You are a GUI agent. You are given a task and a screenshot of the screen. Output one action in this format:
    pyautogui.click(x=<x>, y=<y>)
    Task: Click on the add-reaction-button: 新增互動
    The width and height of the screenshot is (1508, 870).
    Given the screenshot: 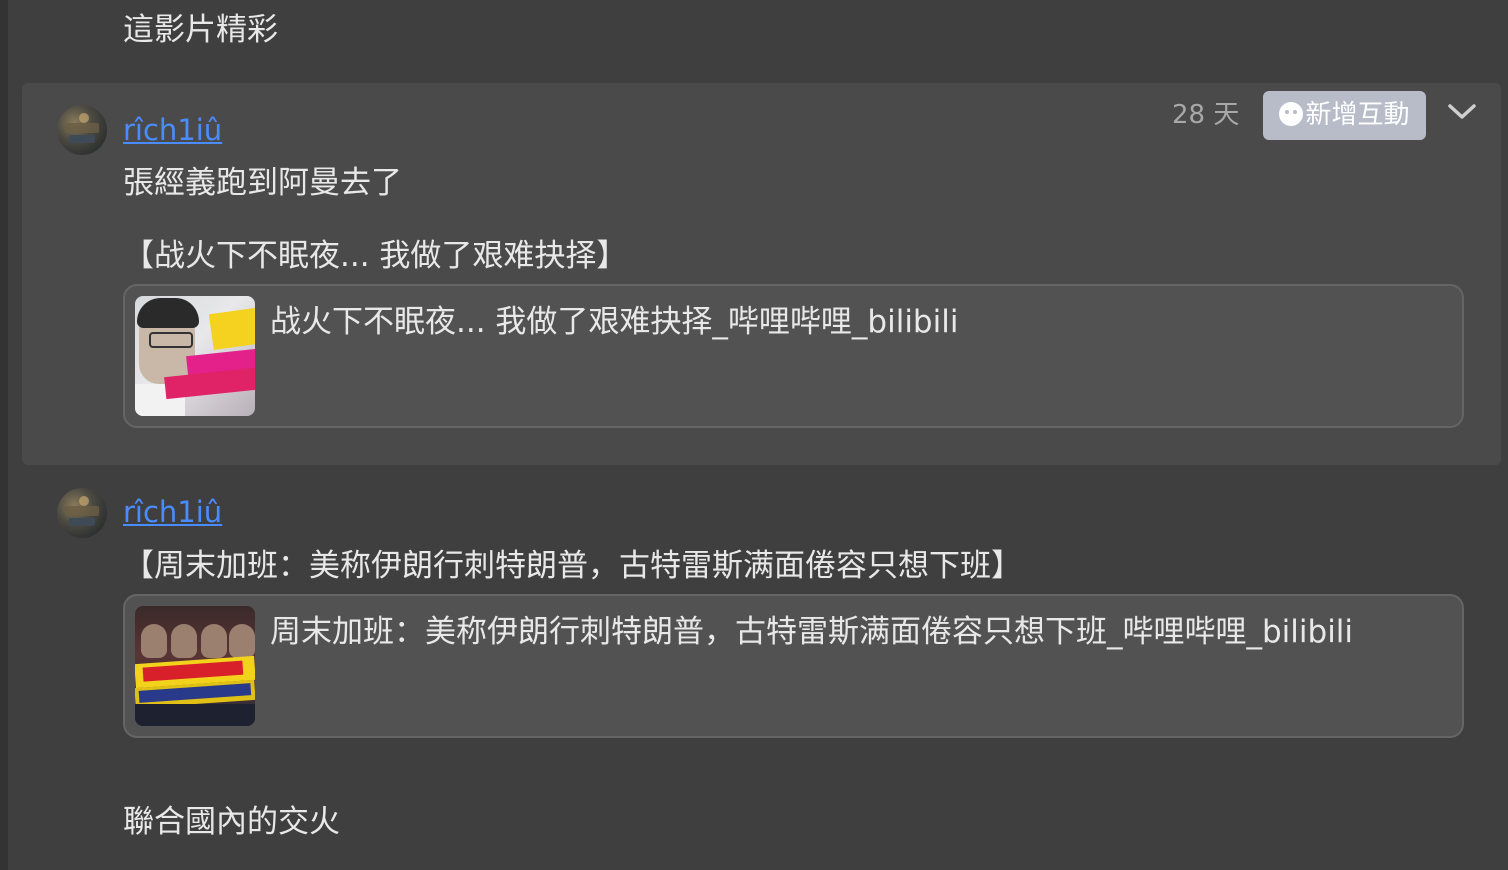 What is the action you would take?
    pyautogui.click(x=1344, y=115)
    